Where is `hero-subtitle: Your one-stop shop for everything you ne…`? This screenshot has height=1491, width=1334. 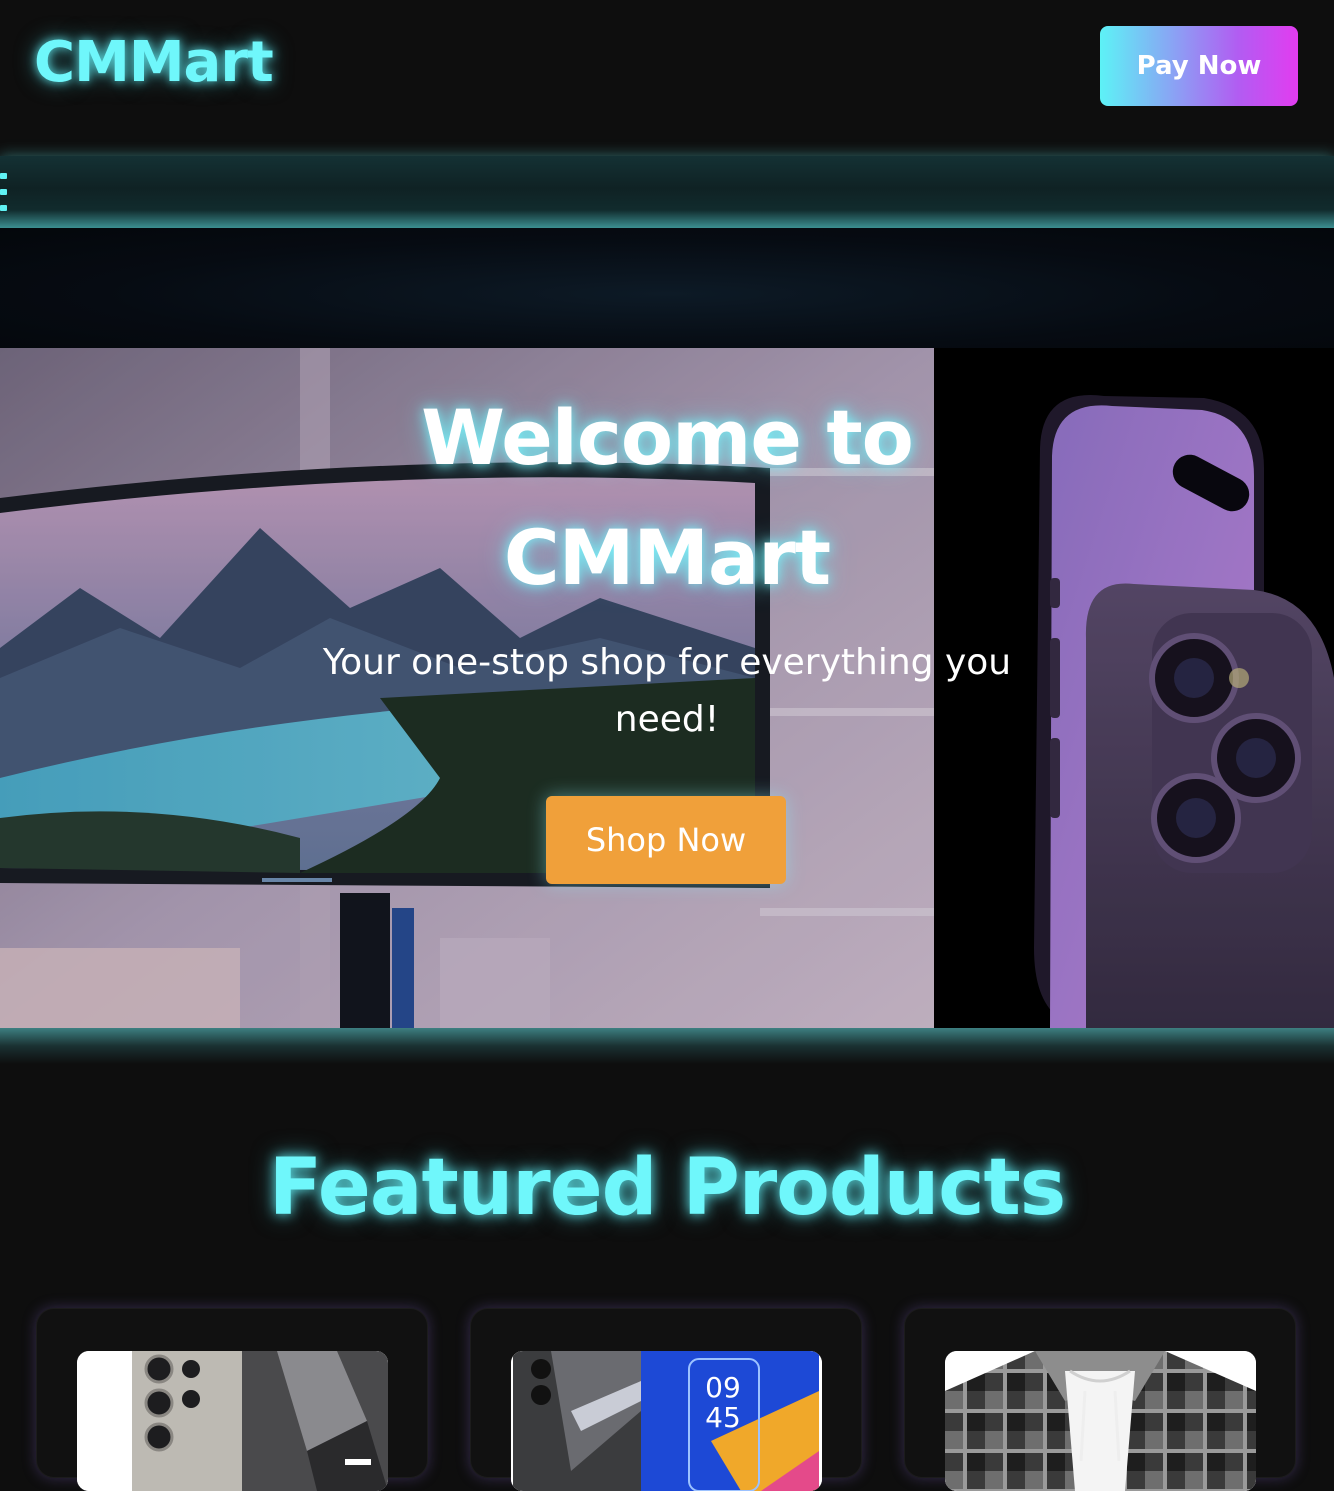
hero-subtitle: Your one-stop shop for everything you ne… is located at coordinates (667, 691).